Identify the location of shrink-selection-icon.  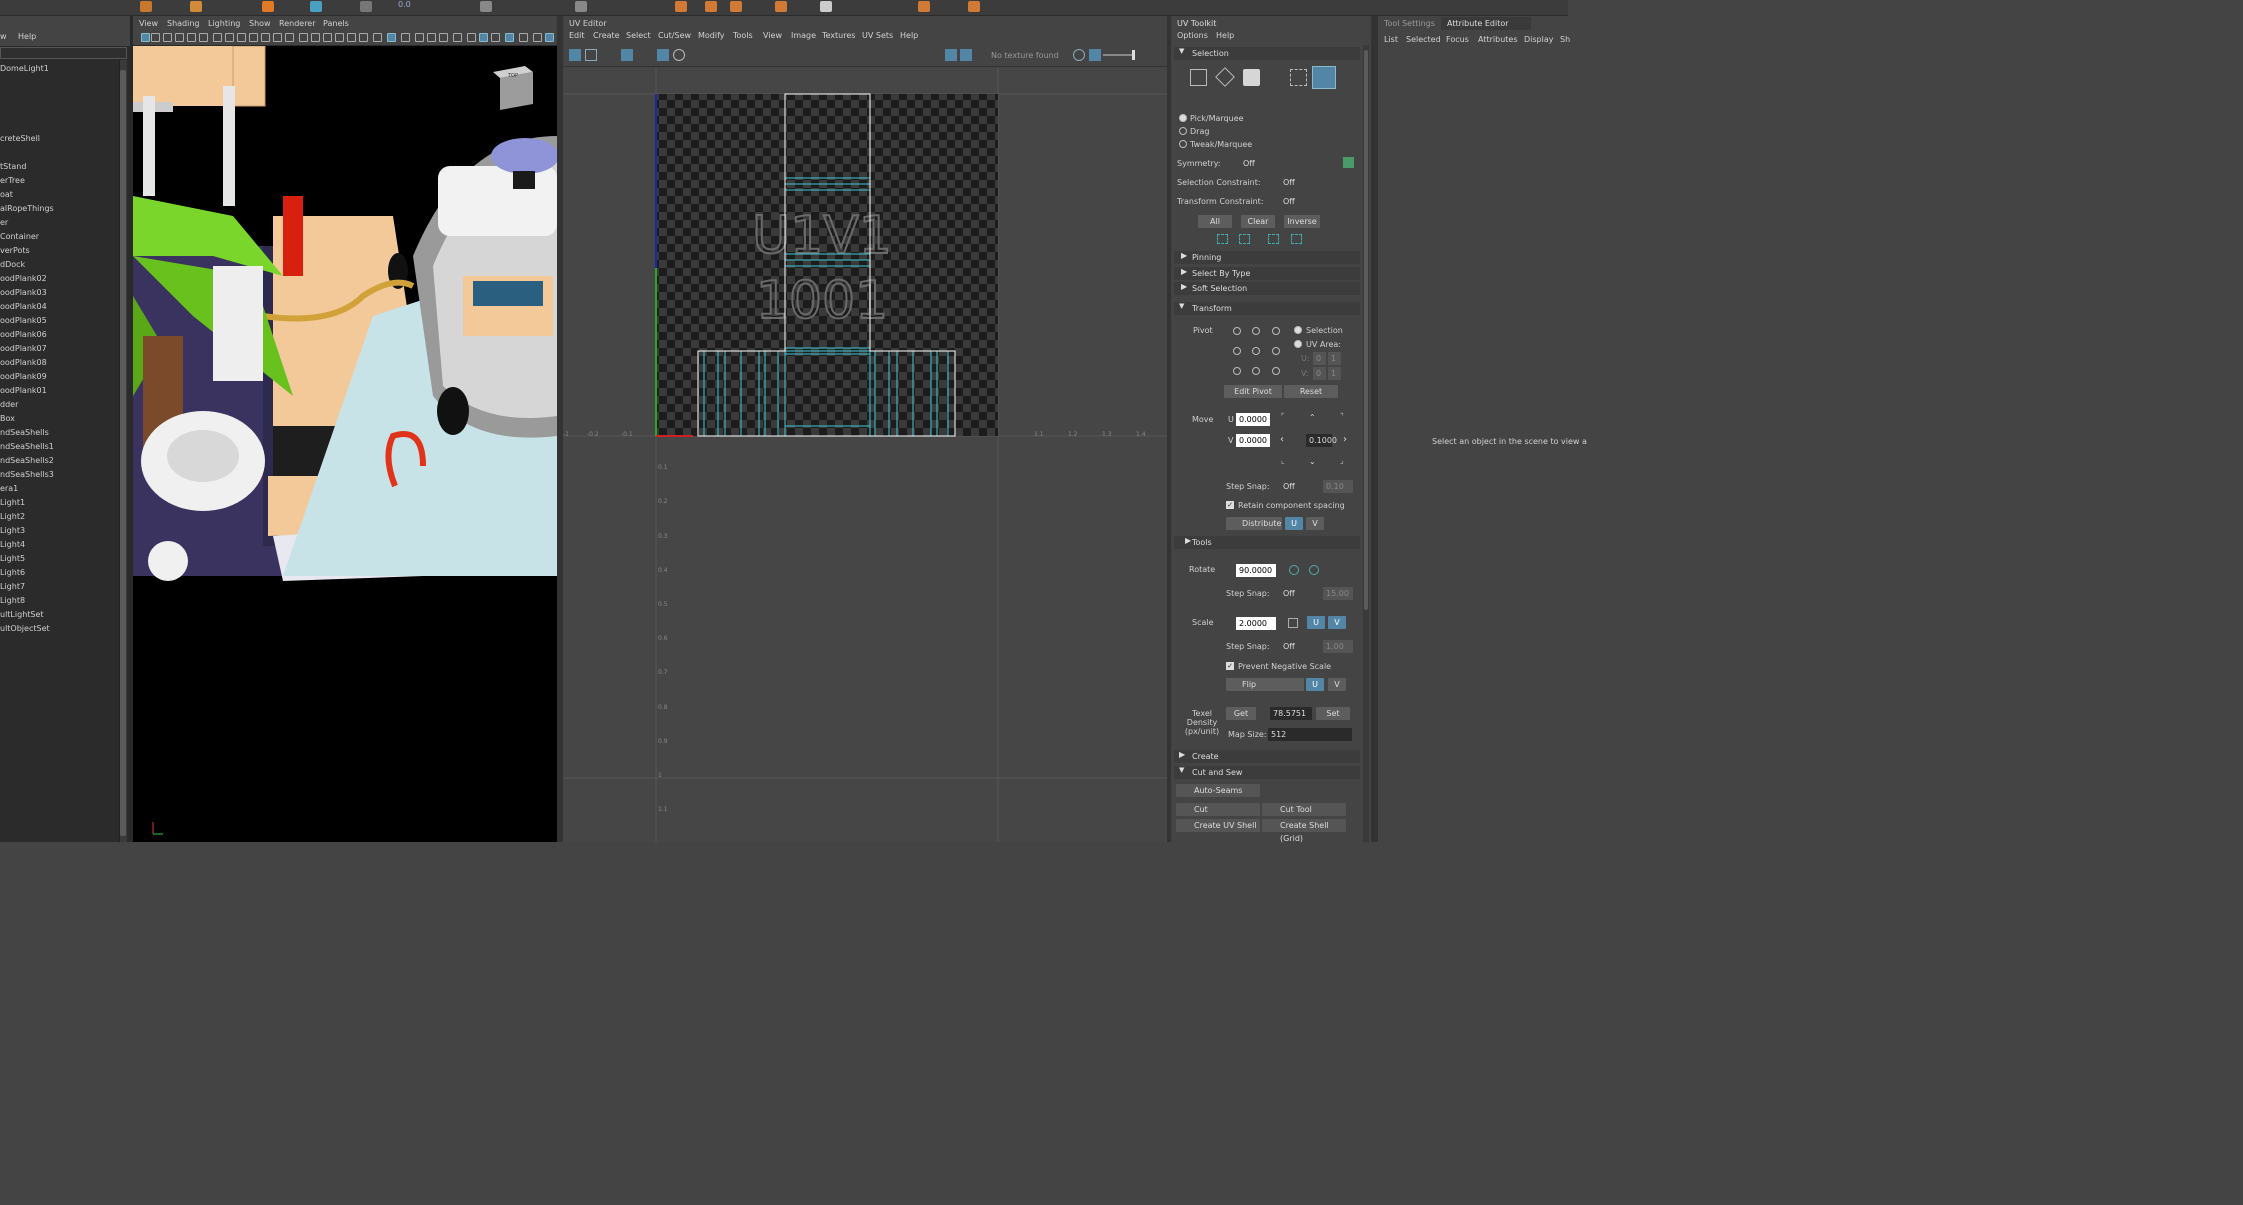
(1244, 239).